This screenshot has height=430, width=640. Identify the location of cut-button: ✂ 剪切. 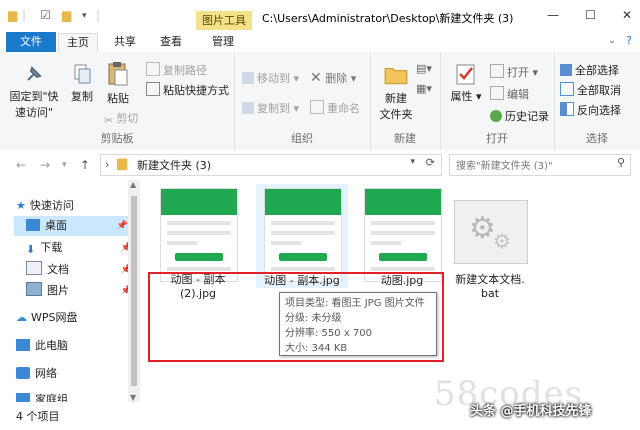
(121, 118).